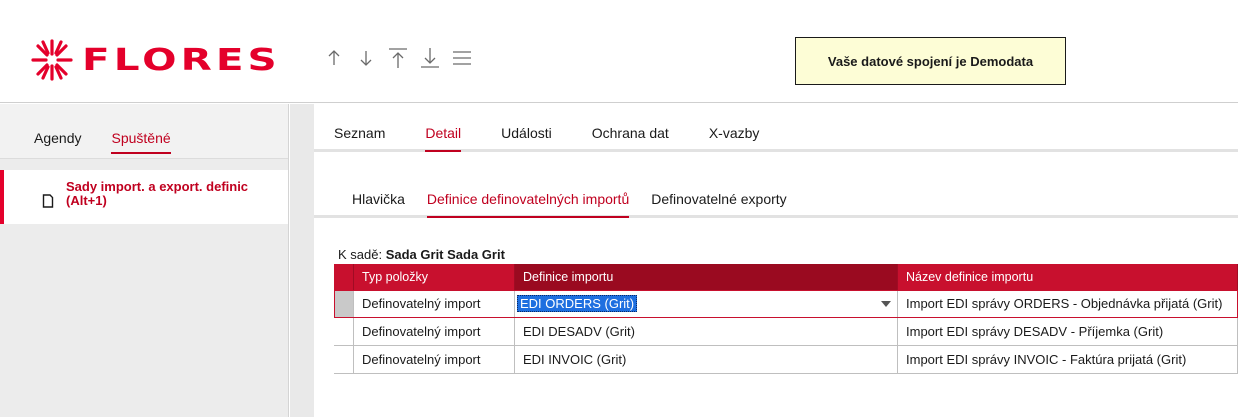 The image size is (1238, 417). Describe the element at coordinates (48, 201) in the screenshot. I see `document-icon` at that location.